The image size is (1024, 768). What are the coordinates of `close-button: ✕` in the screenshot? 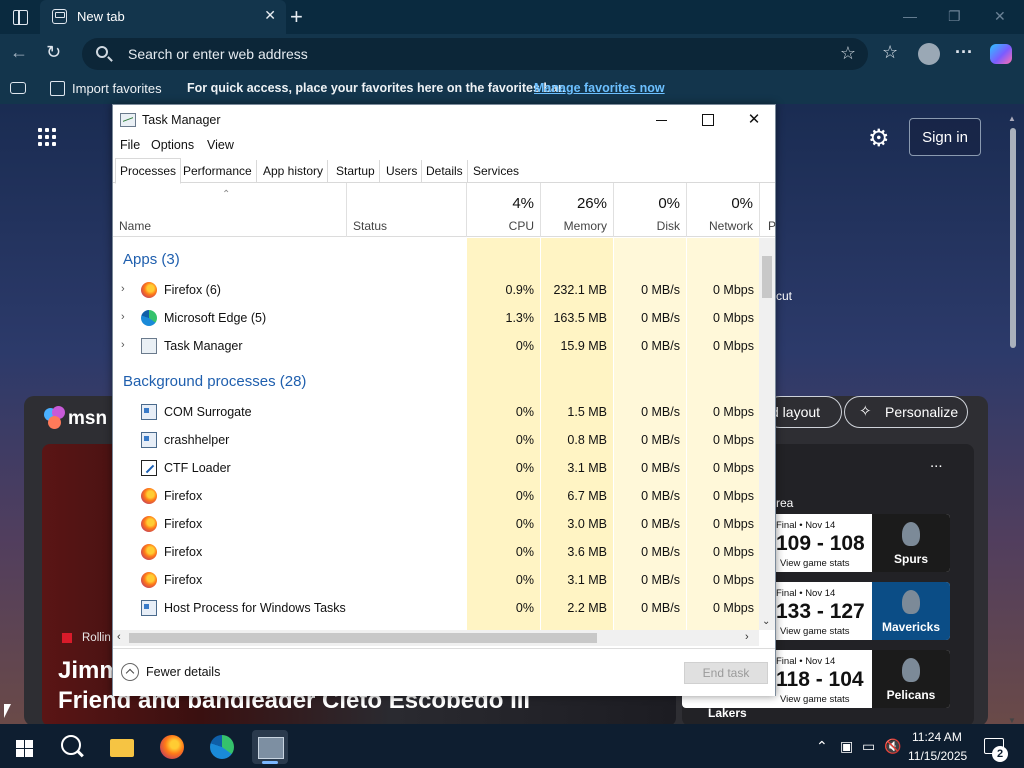 It's located at (754, 120).